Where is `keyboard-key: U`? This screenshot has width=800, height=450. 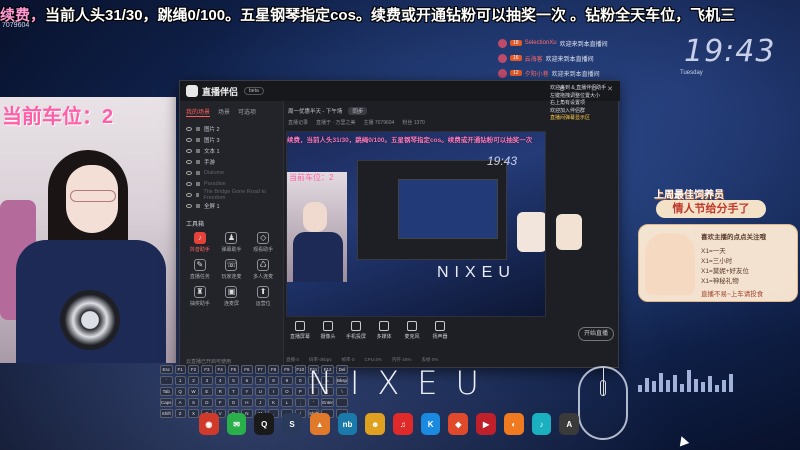 keyboard-key: U is located at coordinates (260, 391).